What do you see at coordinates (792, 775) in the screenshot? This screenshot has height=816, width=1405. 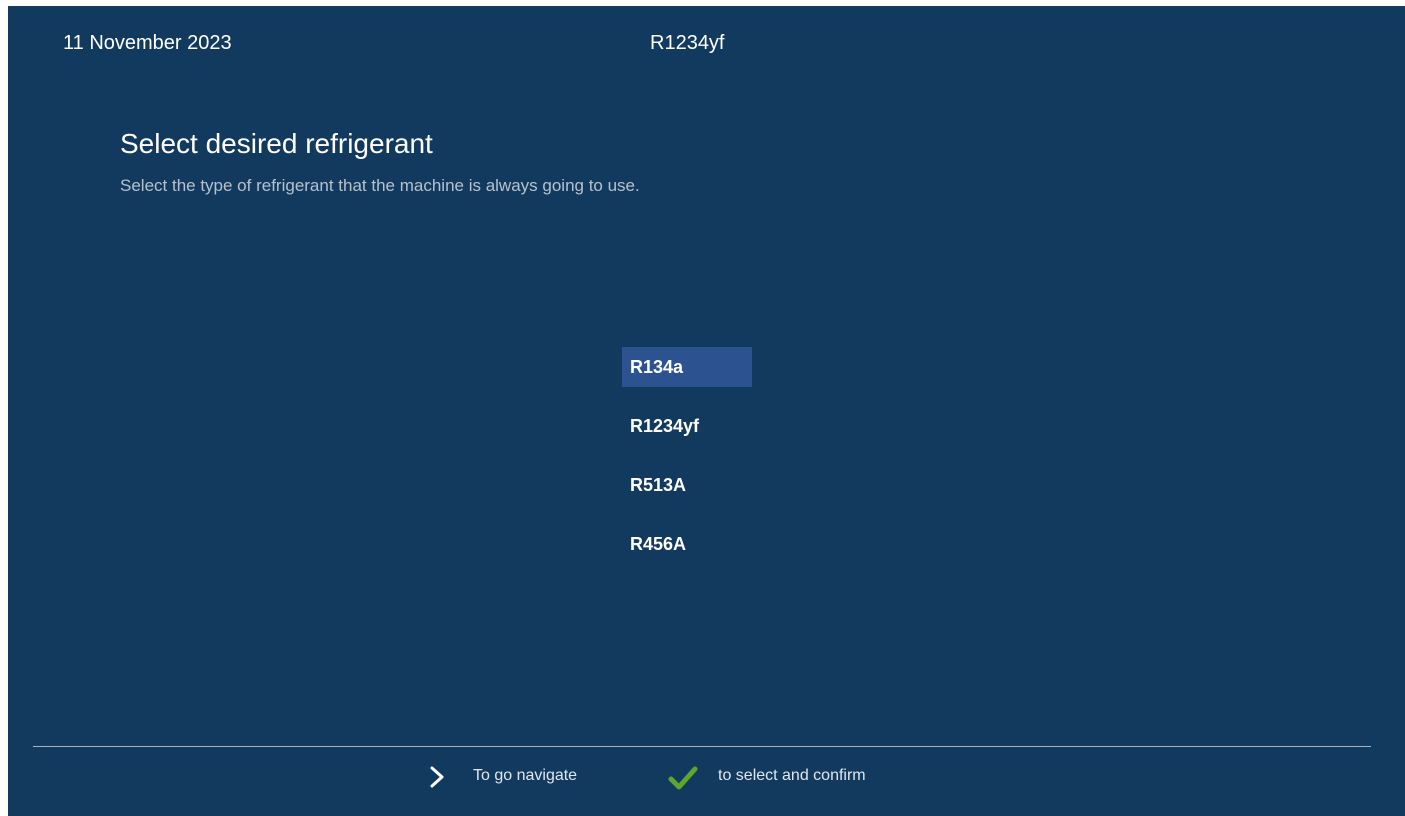 I see `confirm-hint-label: to select and confirm` at bounding box center [792, 775].